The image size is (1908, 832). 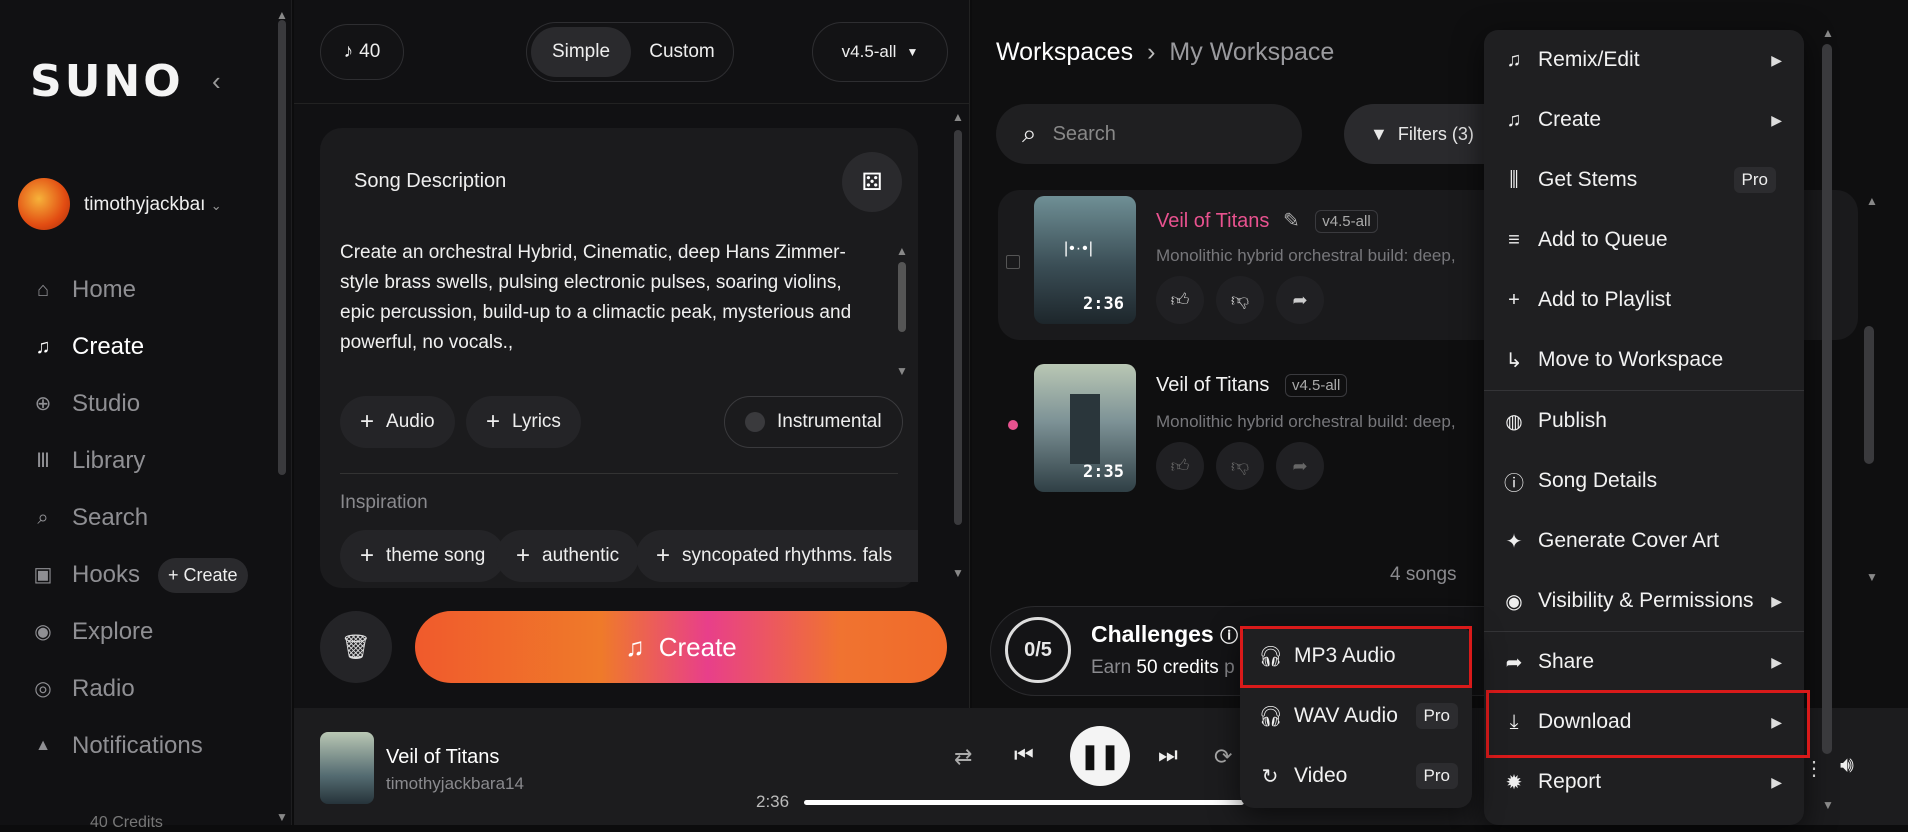 What do you see at coordinates (1872, 577) in the screenshot?
I see `workspace-scroll-down: ▼` at bounding box center [1872, 577].